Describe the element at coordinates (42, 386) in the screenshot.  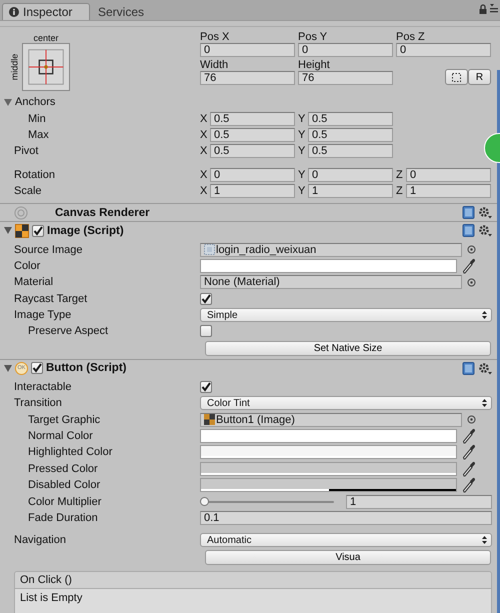
I see `property-label: Interactable` at that location.